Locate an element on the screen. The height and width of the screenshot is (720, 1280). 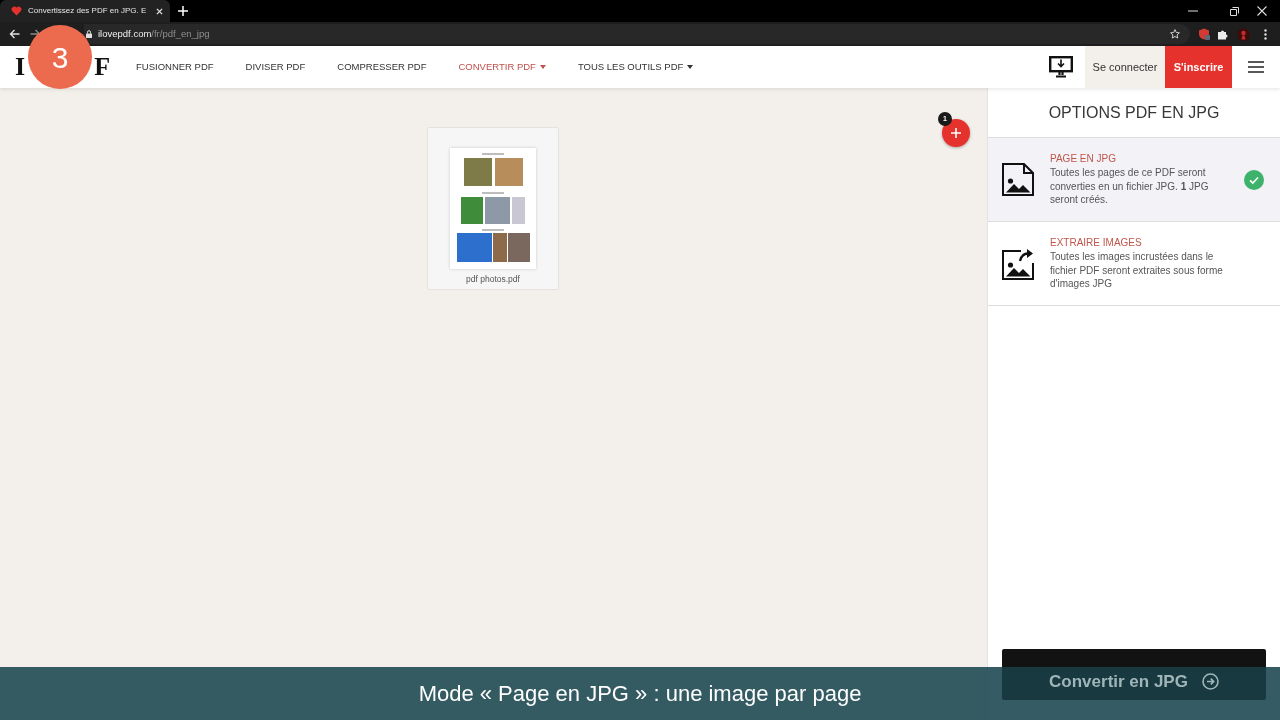
nav-link: COMPRESSER PDF is located at coordinates (382, 67).